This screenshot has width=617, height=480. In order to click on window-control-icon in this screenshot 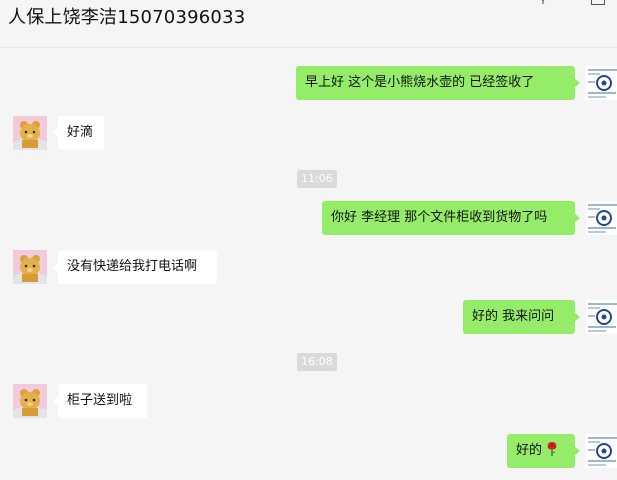, I will do `click(598, 2)`.